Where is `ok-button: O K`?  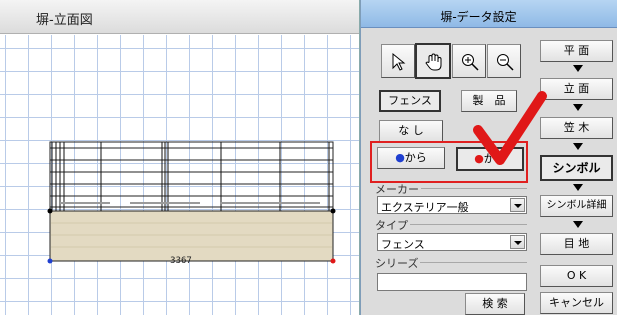 ok-button: O K is located at coordinates (576, 276).